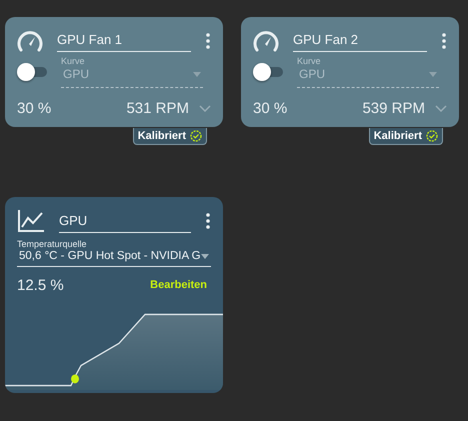  What do you see at coordinates (178, 285) in the screenshot?
I see `edit-link: Bearbeiten` at bounding box center [178, 285].